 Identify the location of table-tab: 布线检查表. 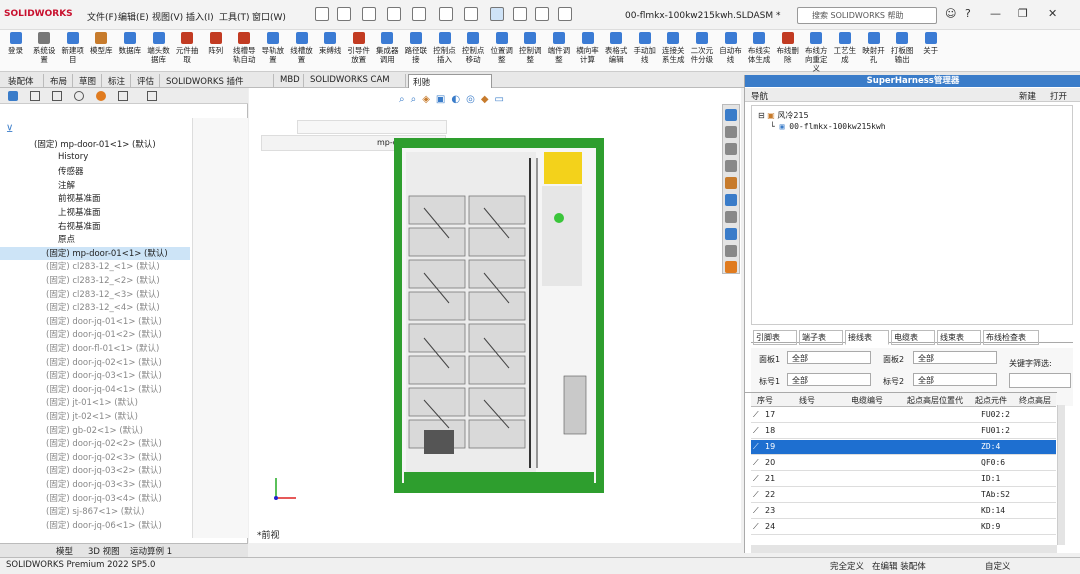
(1011, 337).